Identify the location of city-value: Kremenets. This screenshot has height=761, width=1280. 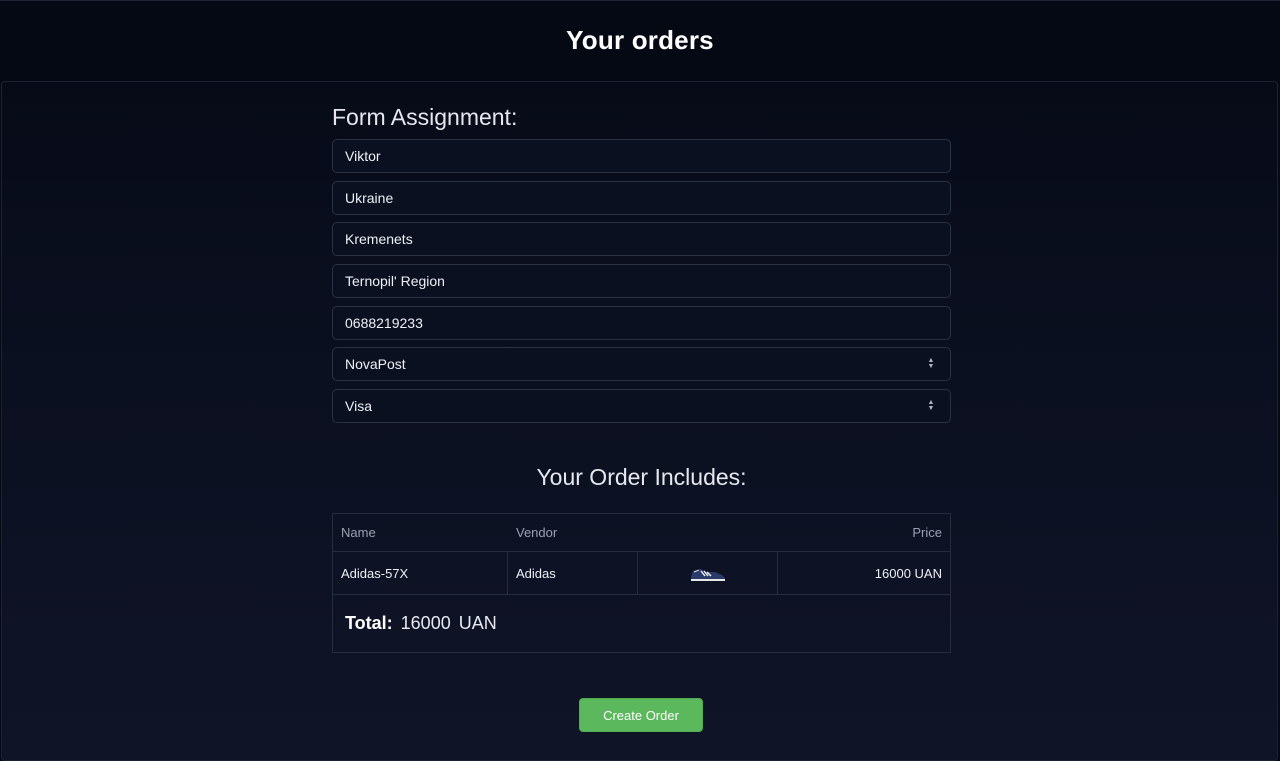
(379, 239).